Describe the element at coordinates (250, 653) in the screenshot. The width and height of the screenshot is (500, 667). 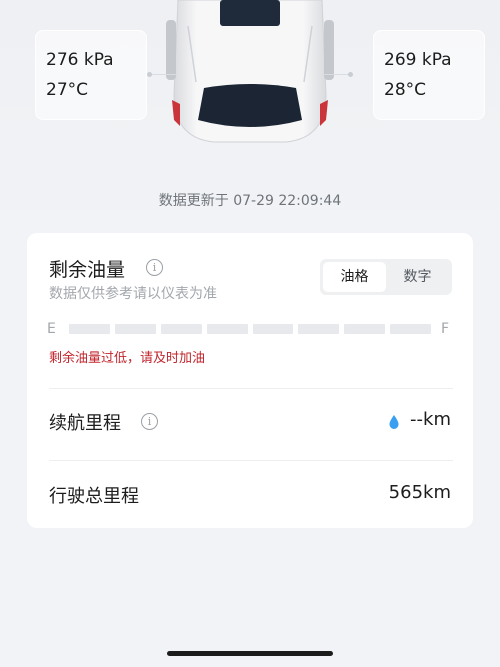
I see `home-indicator` at that location.